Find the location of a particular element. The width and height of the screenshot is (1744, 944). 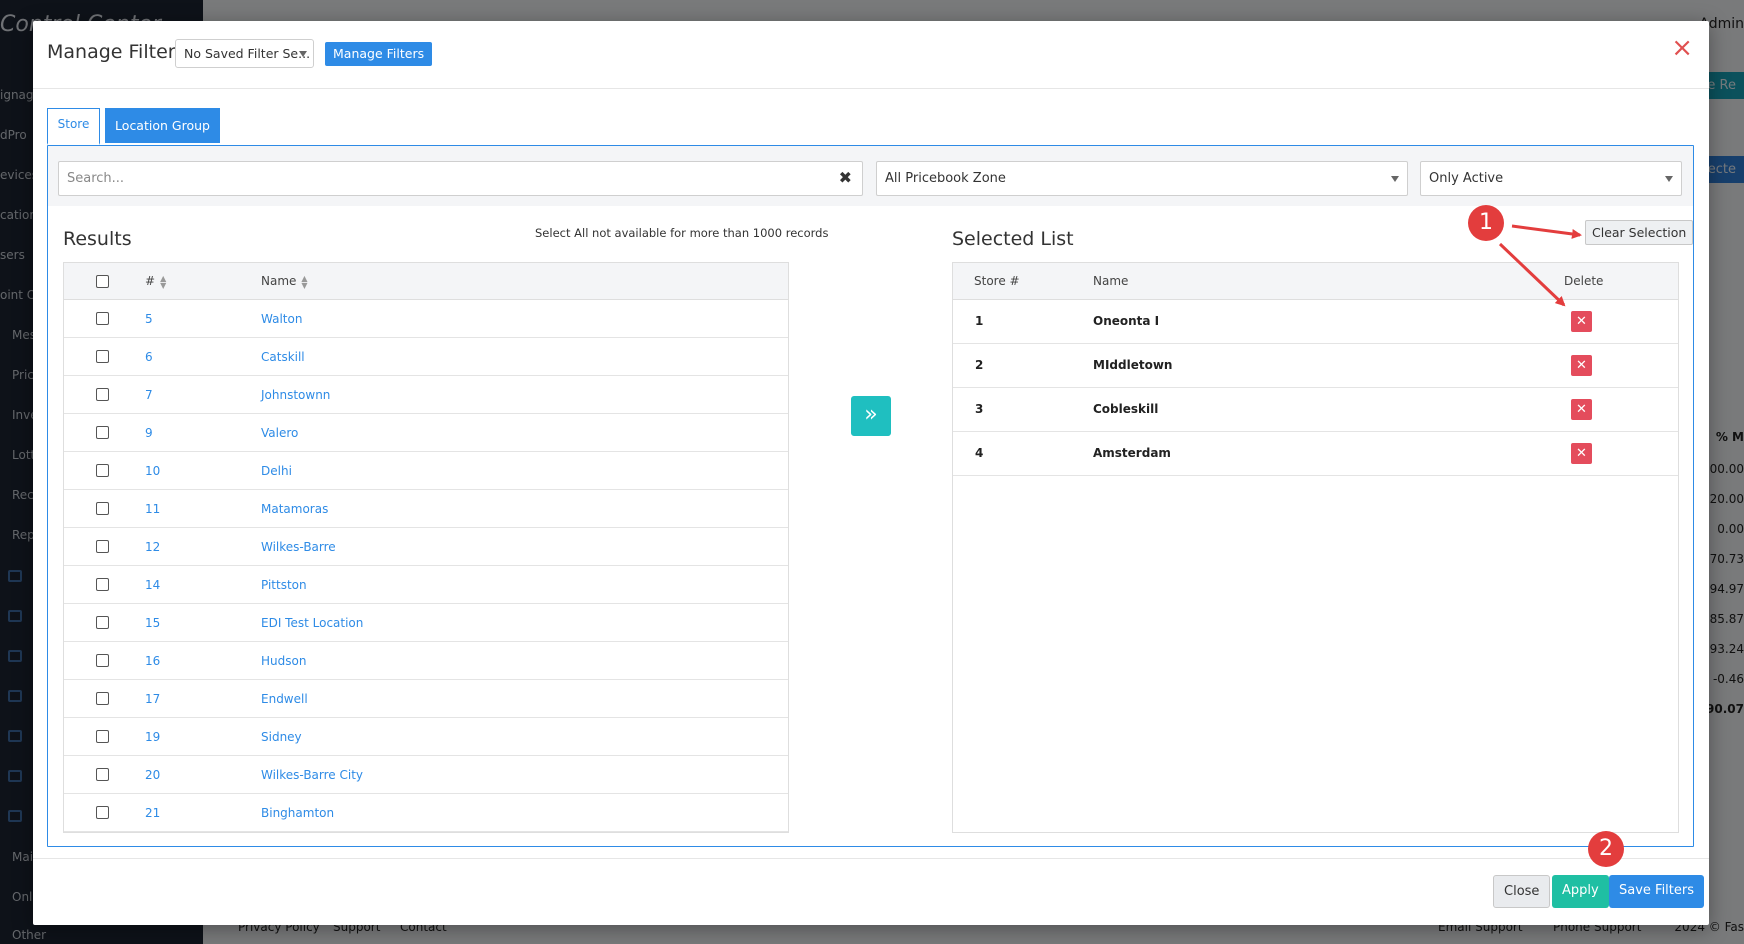

results-row: 12 Wilkes-Barre is located at coordinates (426, 547).